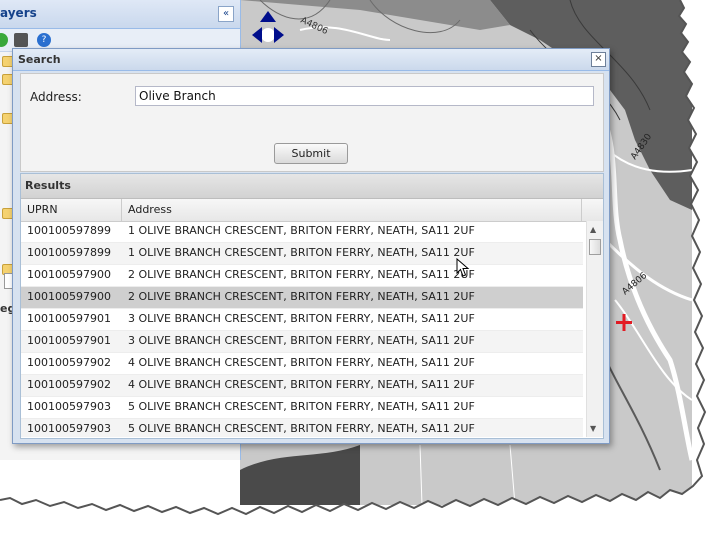 This screenshot has width=719, height=540. I want to click on close-icon: ×, so click(598, 59).